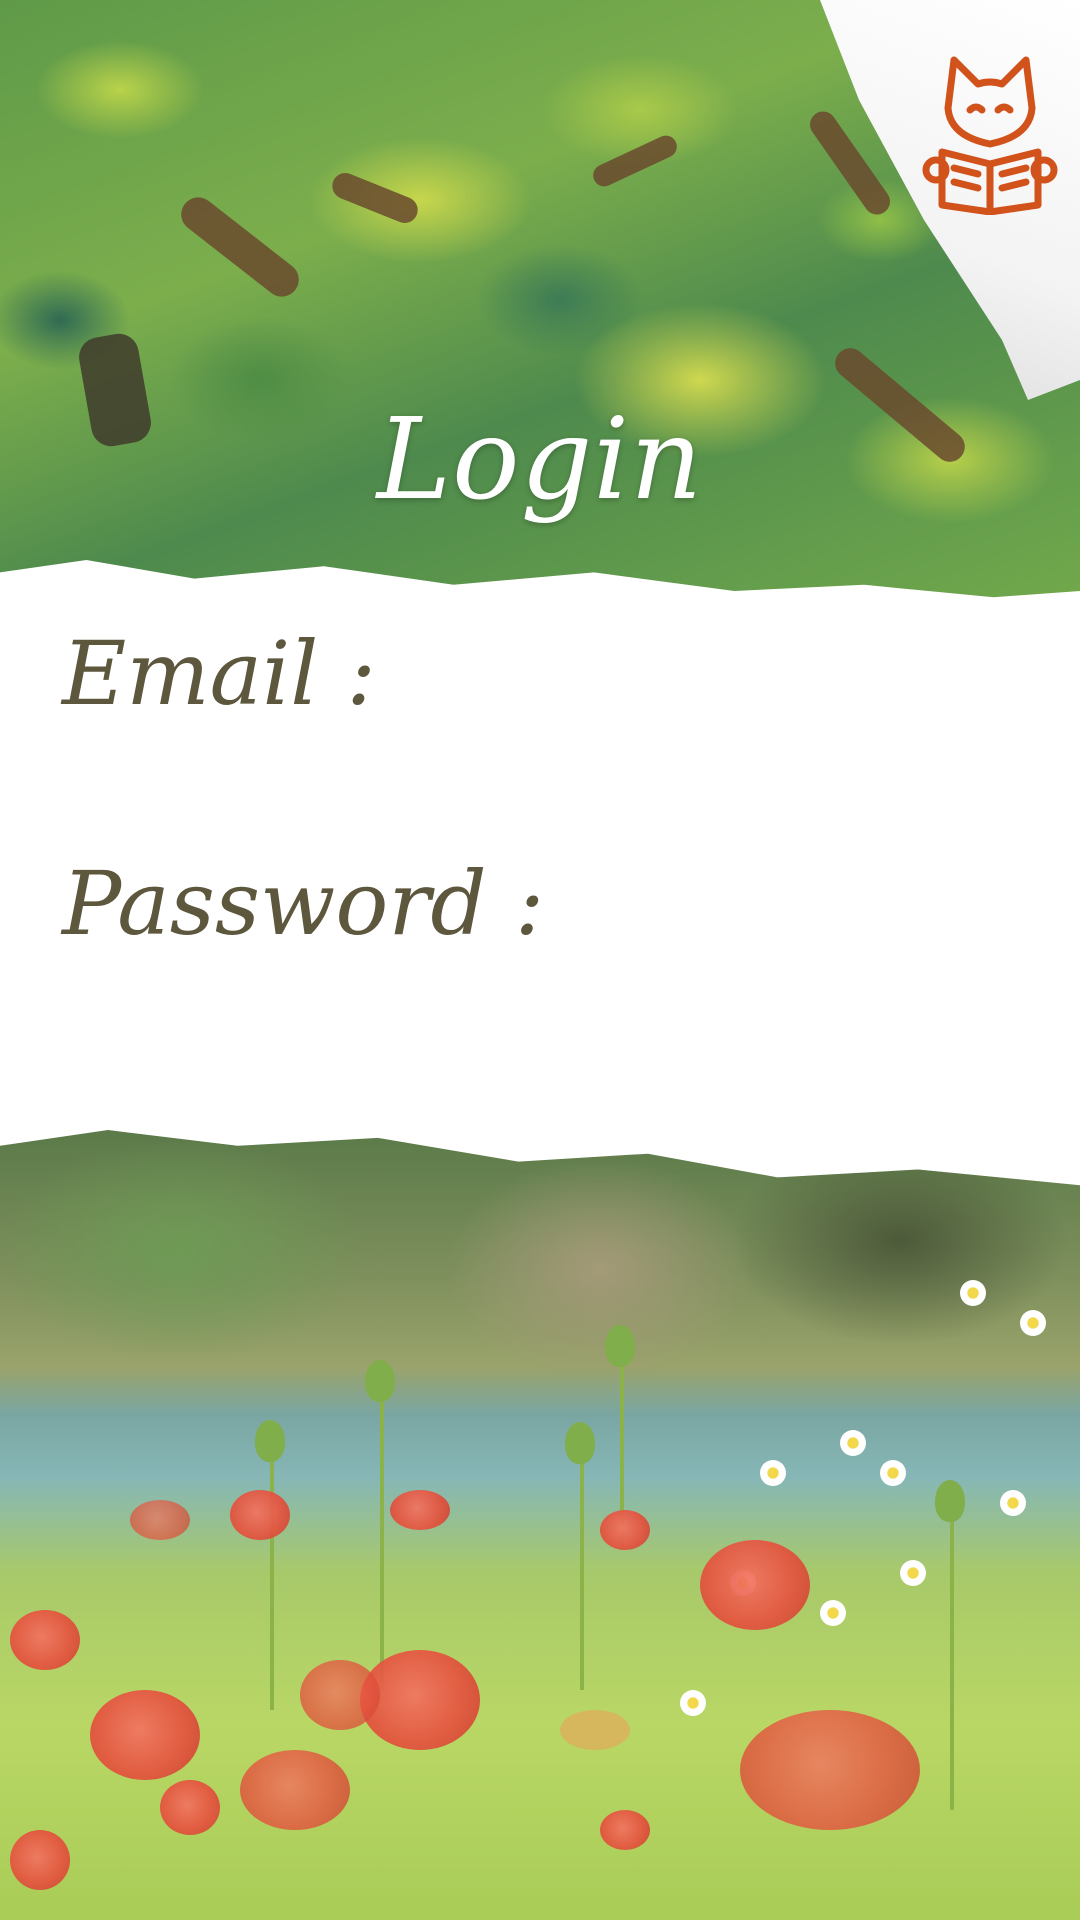 The width and height of the screenshot is (1080, 1920). What do you see at coordinates (990, 135) in the screenshot?
I see `fox-reading-book-icon` at bounding box center [990, 135].